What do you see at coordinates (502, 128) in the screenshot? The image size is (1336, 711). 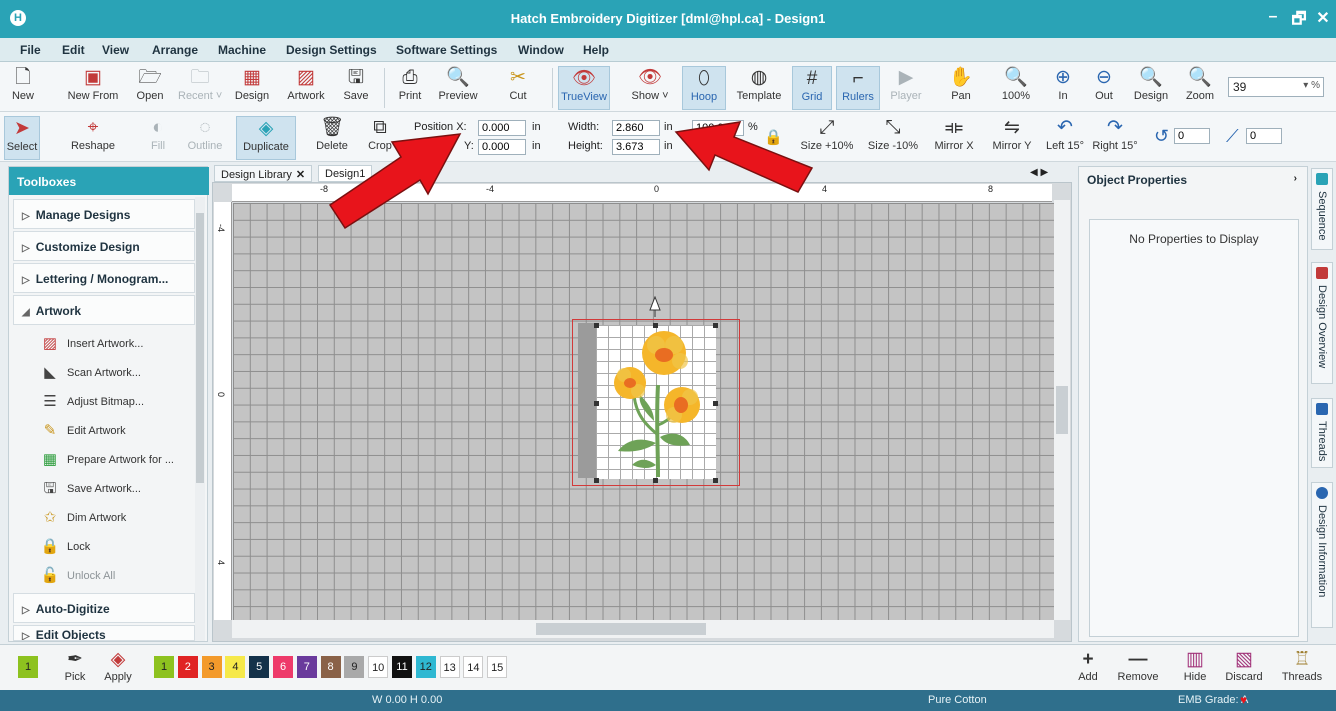 I see `position-x-input` at bounding box center [502, 128].